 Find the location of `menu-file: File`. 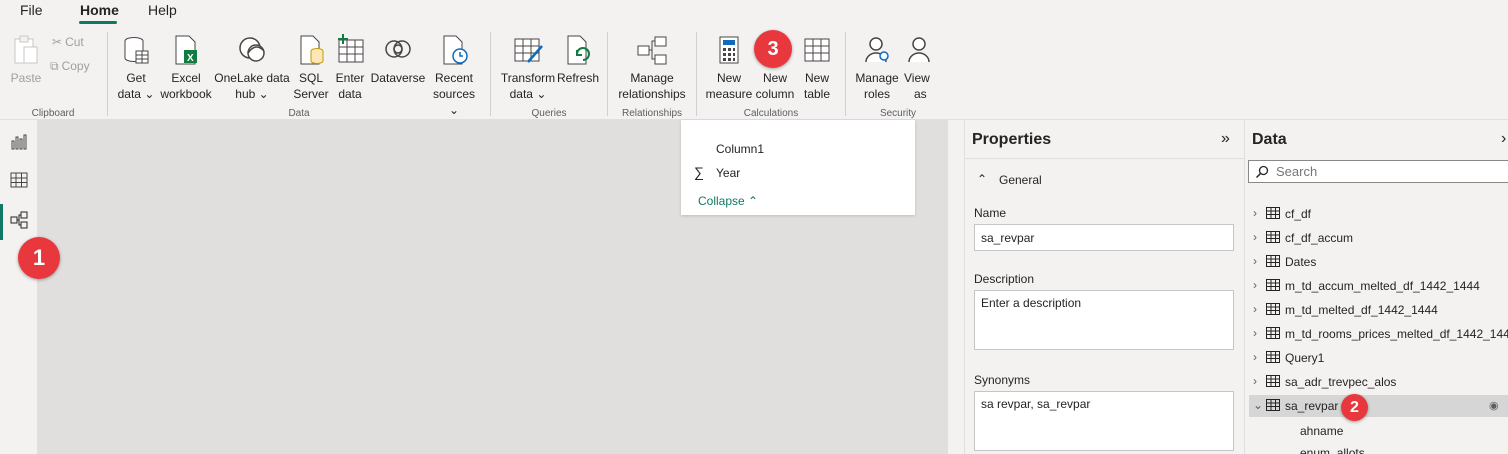

menu-file: File is located at coordinates (31, 10).